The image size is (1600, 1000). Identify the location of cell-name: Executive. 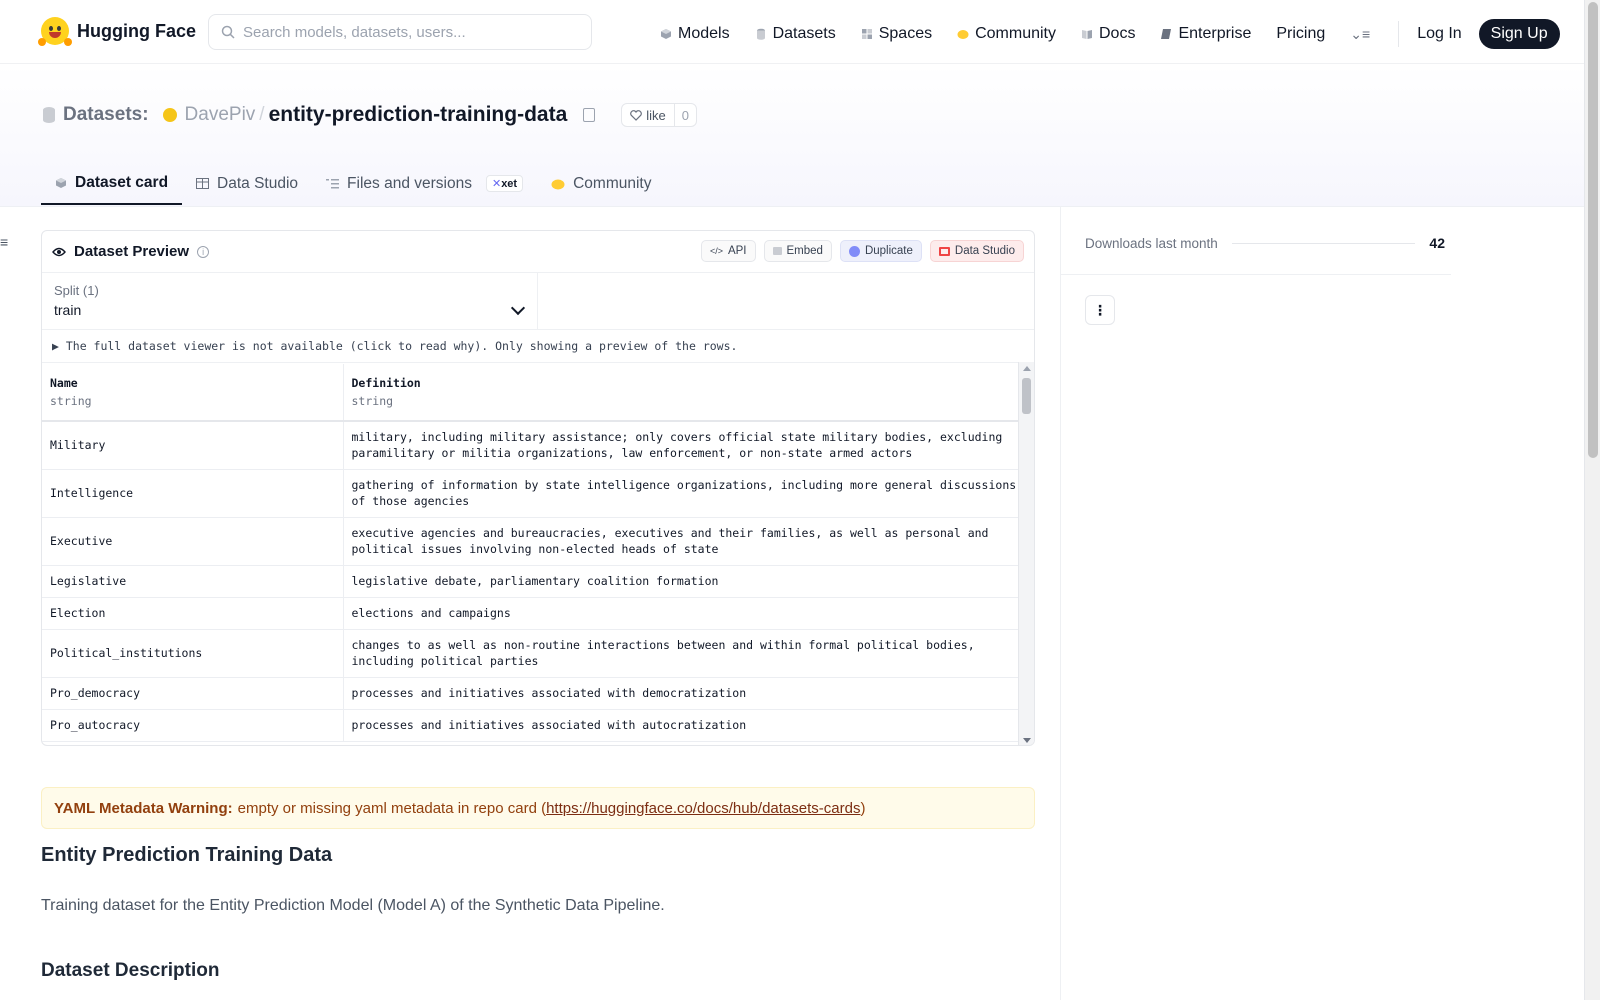
(193, 541).